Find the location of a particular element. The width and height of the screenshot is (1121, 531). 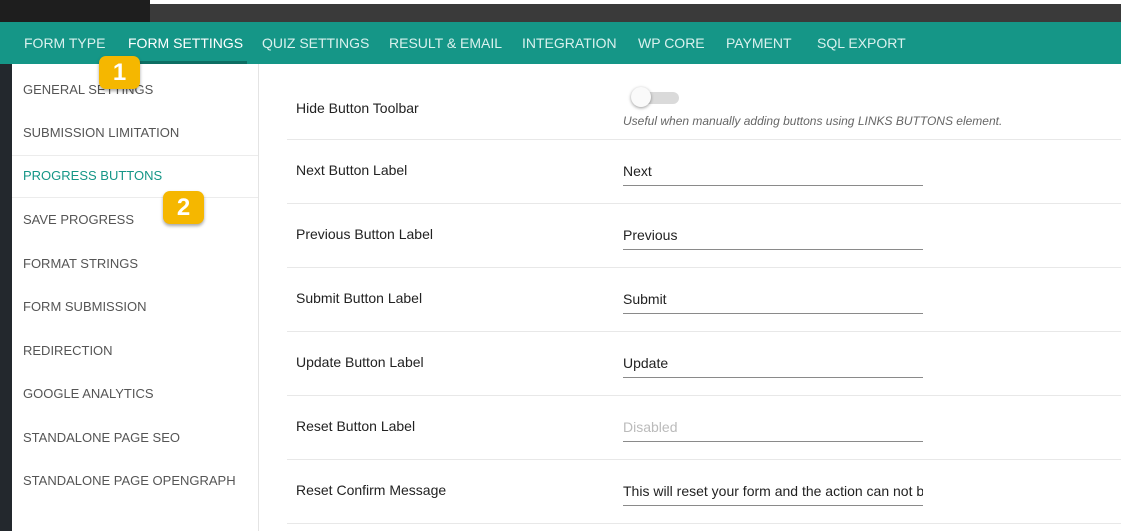

setting-row-reset-confirm: Reset Confirm Message is located at coordinates (704, 492).